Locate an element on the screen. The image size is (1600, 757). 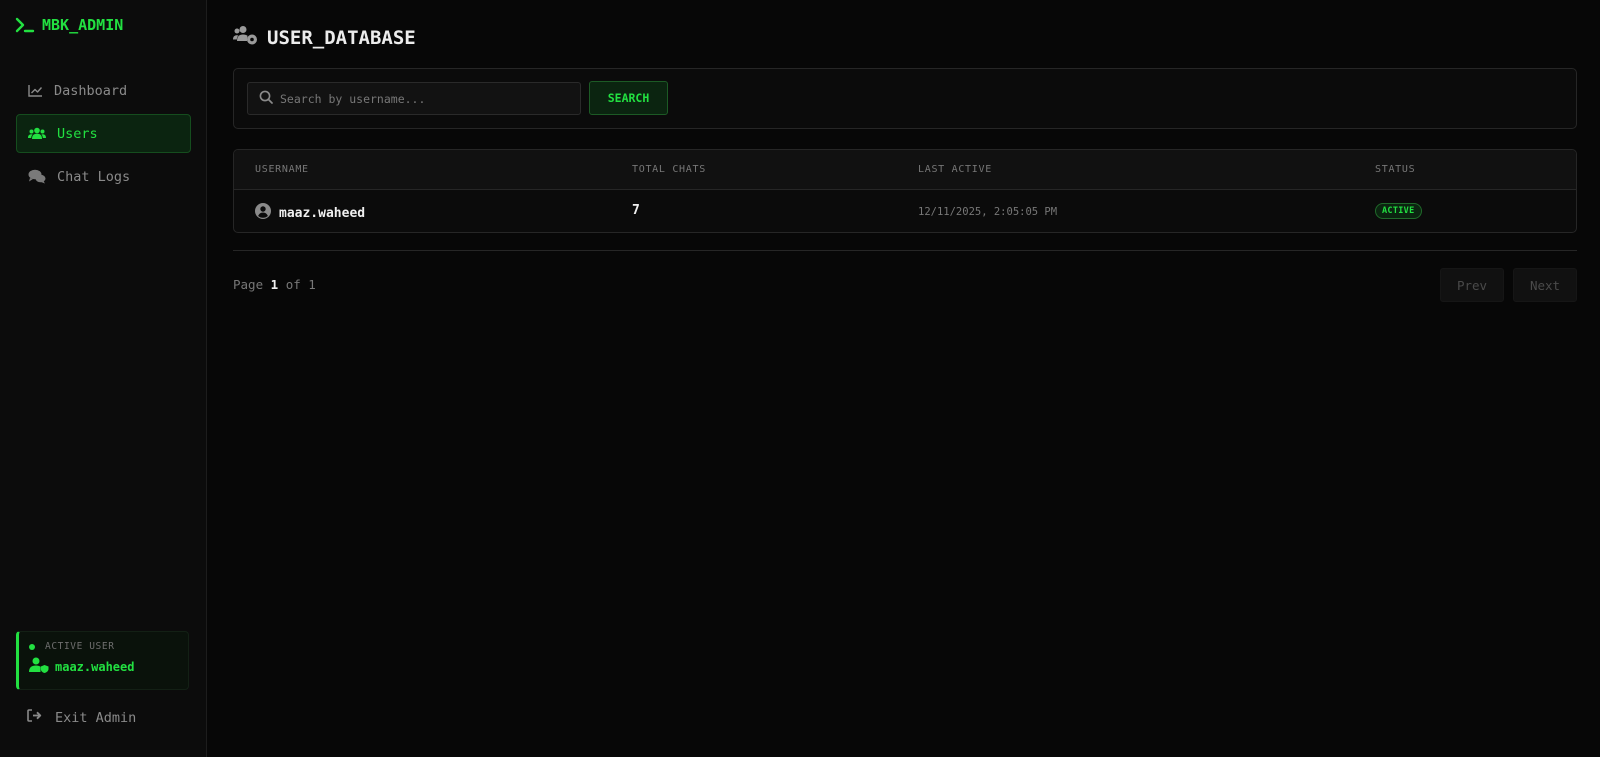
of-label: of is located at coordinates (293, 284).